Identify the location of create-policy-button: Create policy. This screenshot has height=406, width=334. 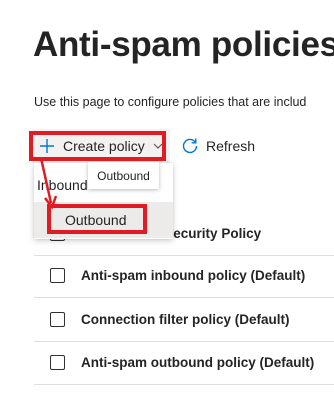
(101, 146).